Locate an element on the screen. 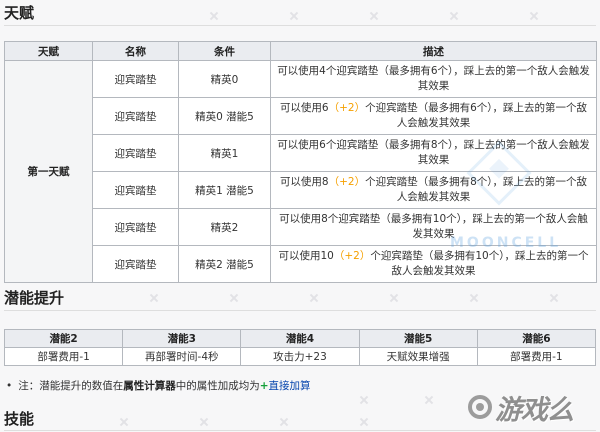 The width and height of the screenshot is (600, 432). potential-level-header: 潜能5 is located at coordinates (418, 338).